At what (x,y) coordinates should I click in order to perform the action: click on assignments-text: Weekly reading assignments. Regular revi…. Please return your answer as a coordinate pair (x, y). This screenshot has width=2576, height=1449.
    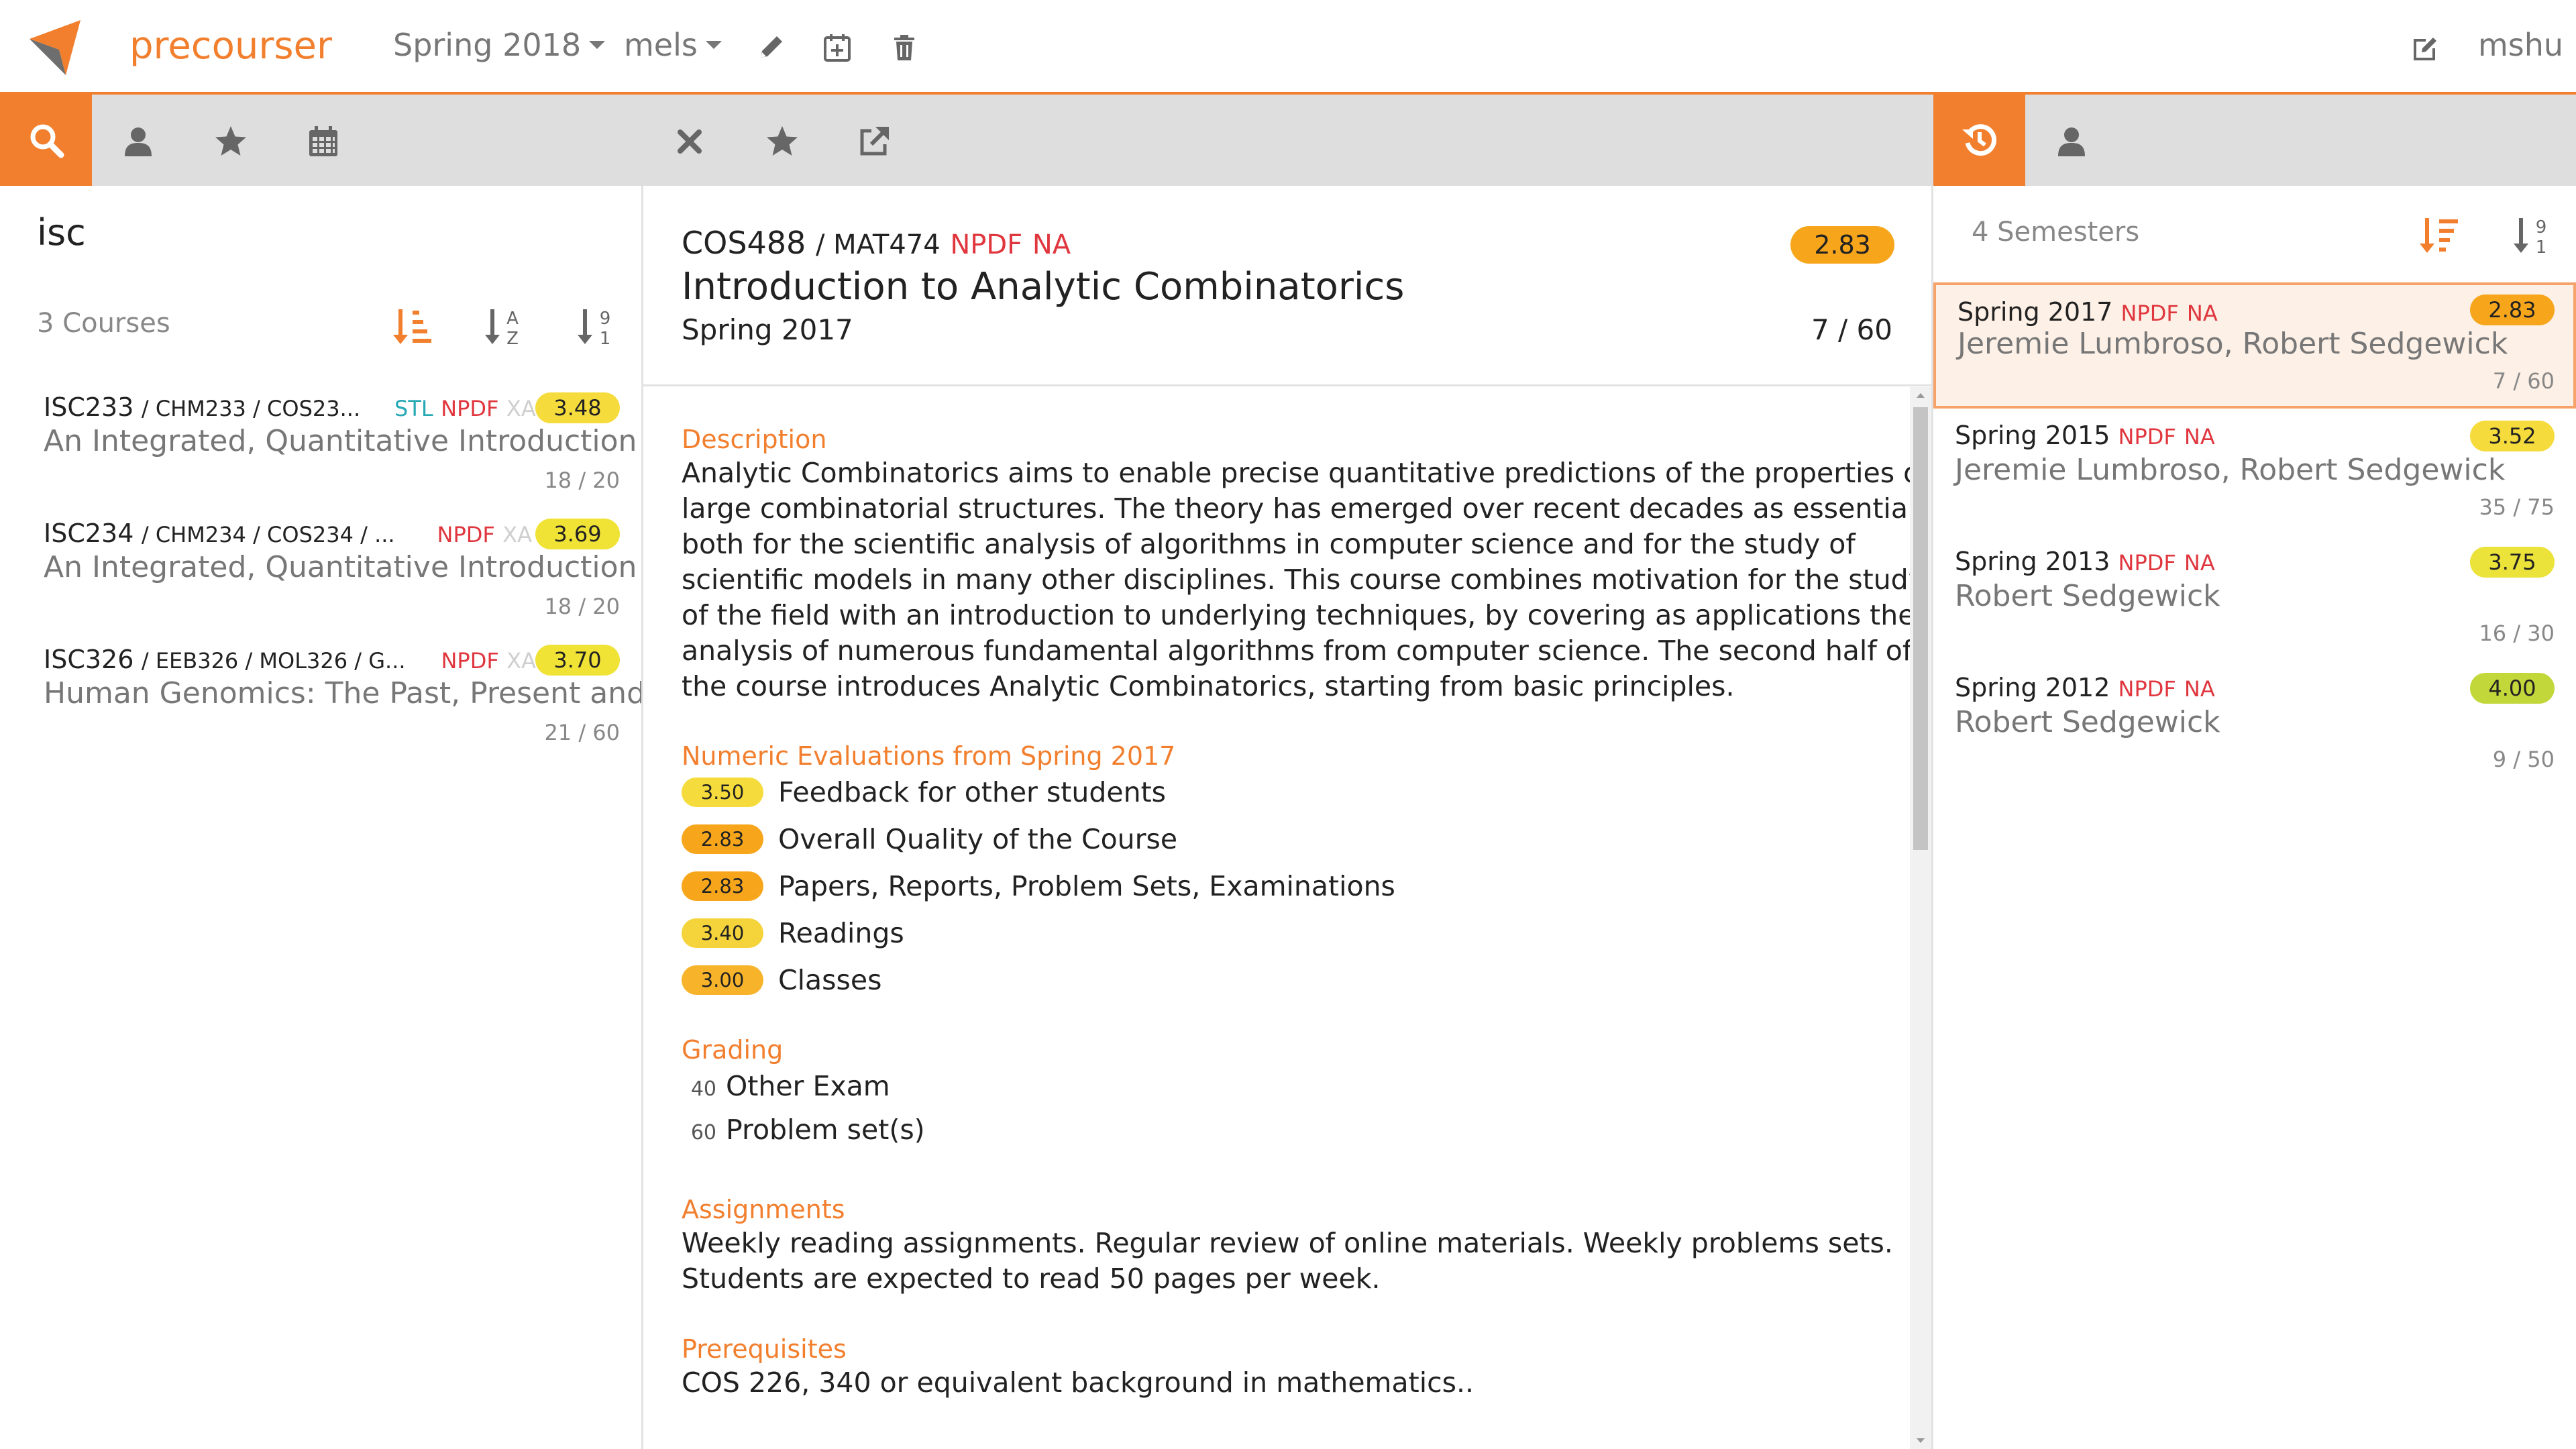
    Looking at the image, I should click on (1287, 1261).